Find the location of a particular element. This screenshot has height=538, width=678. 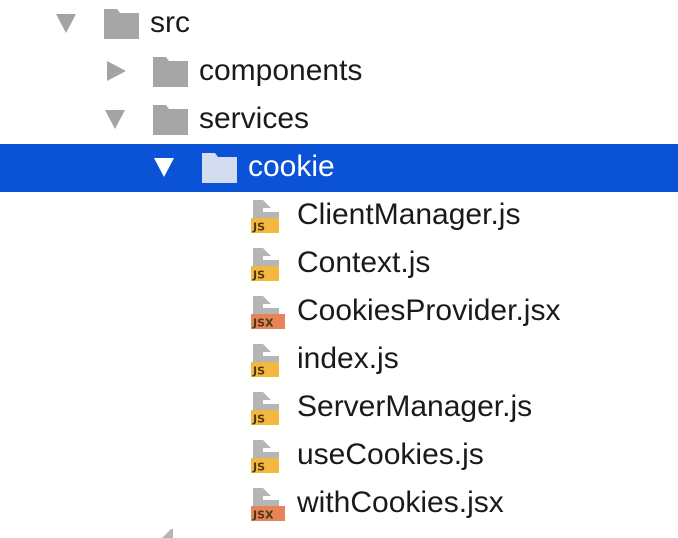

tree-item-label: Context.js is located at coordinates (364, 262).